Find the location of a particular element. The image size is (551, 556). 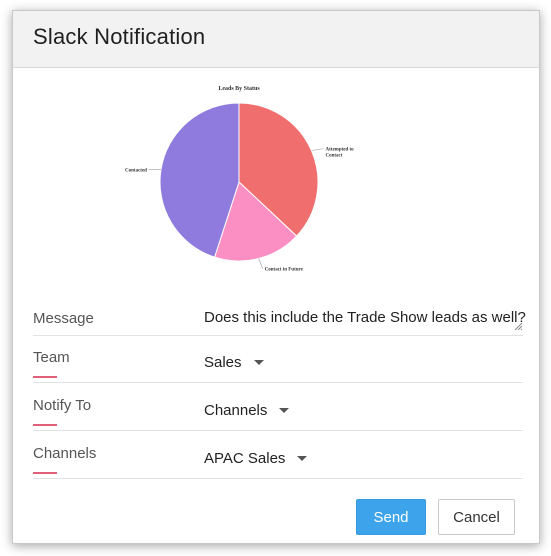

slice-label: Contacted is located at coordinates (136, 171).